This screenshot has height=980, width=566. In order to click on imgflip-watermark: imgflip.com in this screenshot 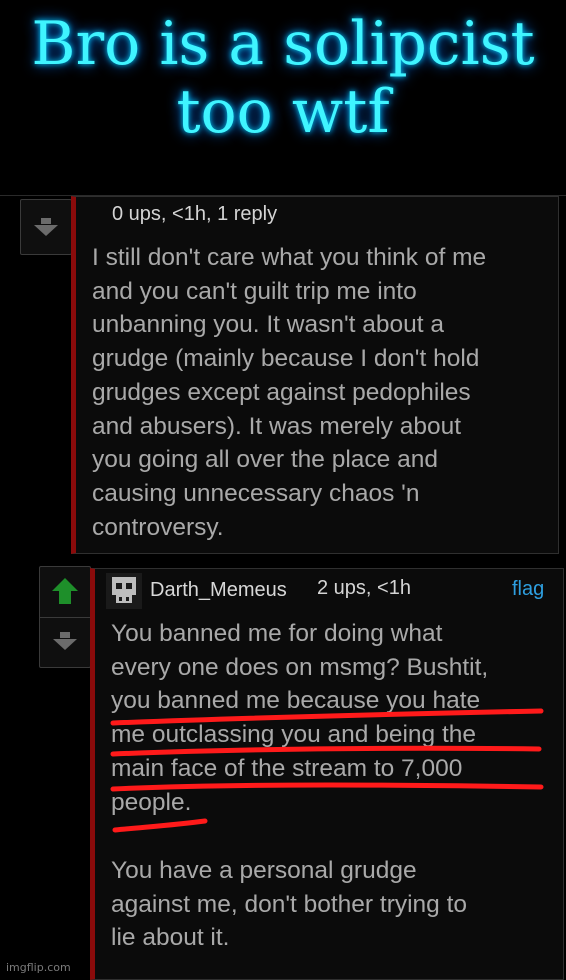, I will do `click(38, 967)`.